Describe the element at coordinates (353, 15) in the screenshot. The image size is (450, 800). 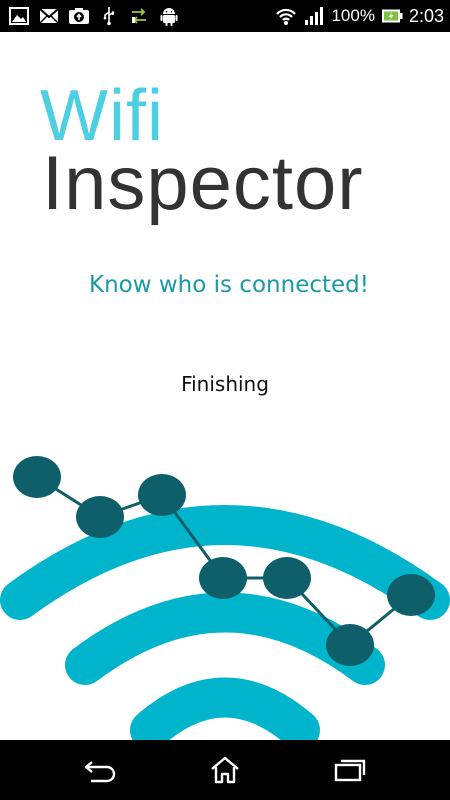
I see `battery-percent: 100%` at that location.